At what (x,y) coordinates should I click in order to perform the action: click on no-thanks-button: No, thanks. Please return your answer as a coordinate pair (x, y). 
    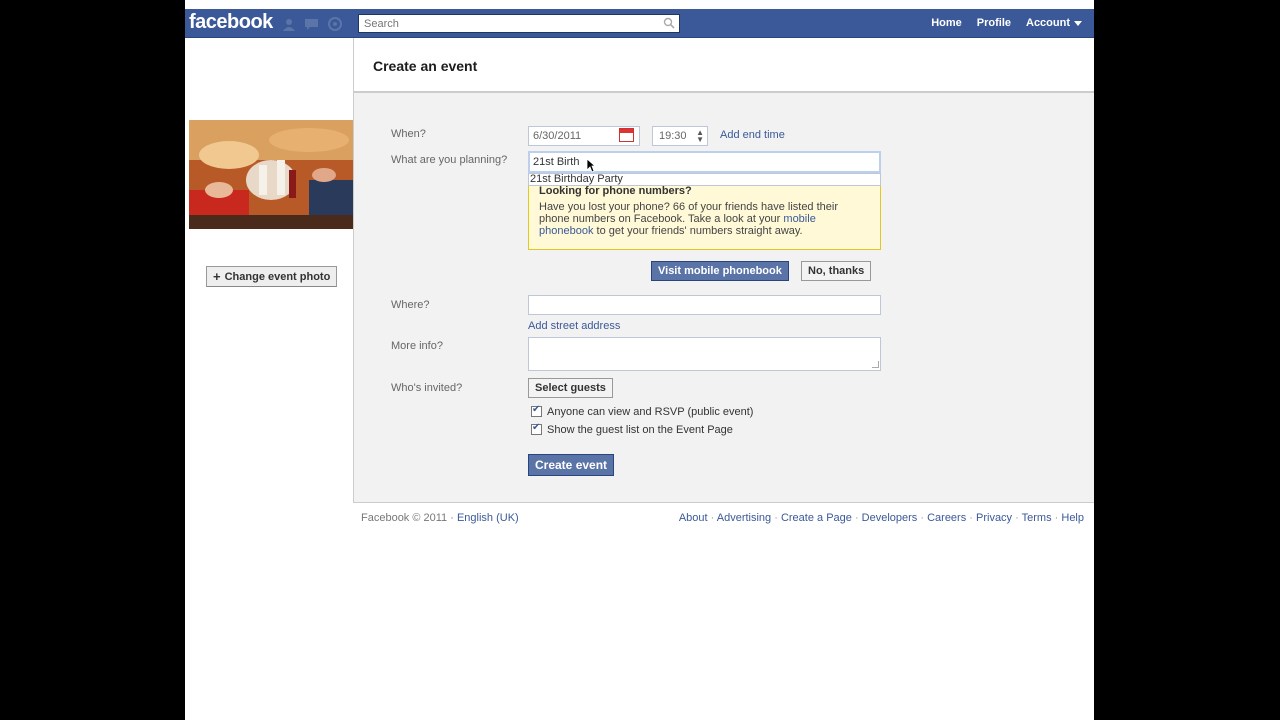
    Looking at the image, I should click on (836, 271).